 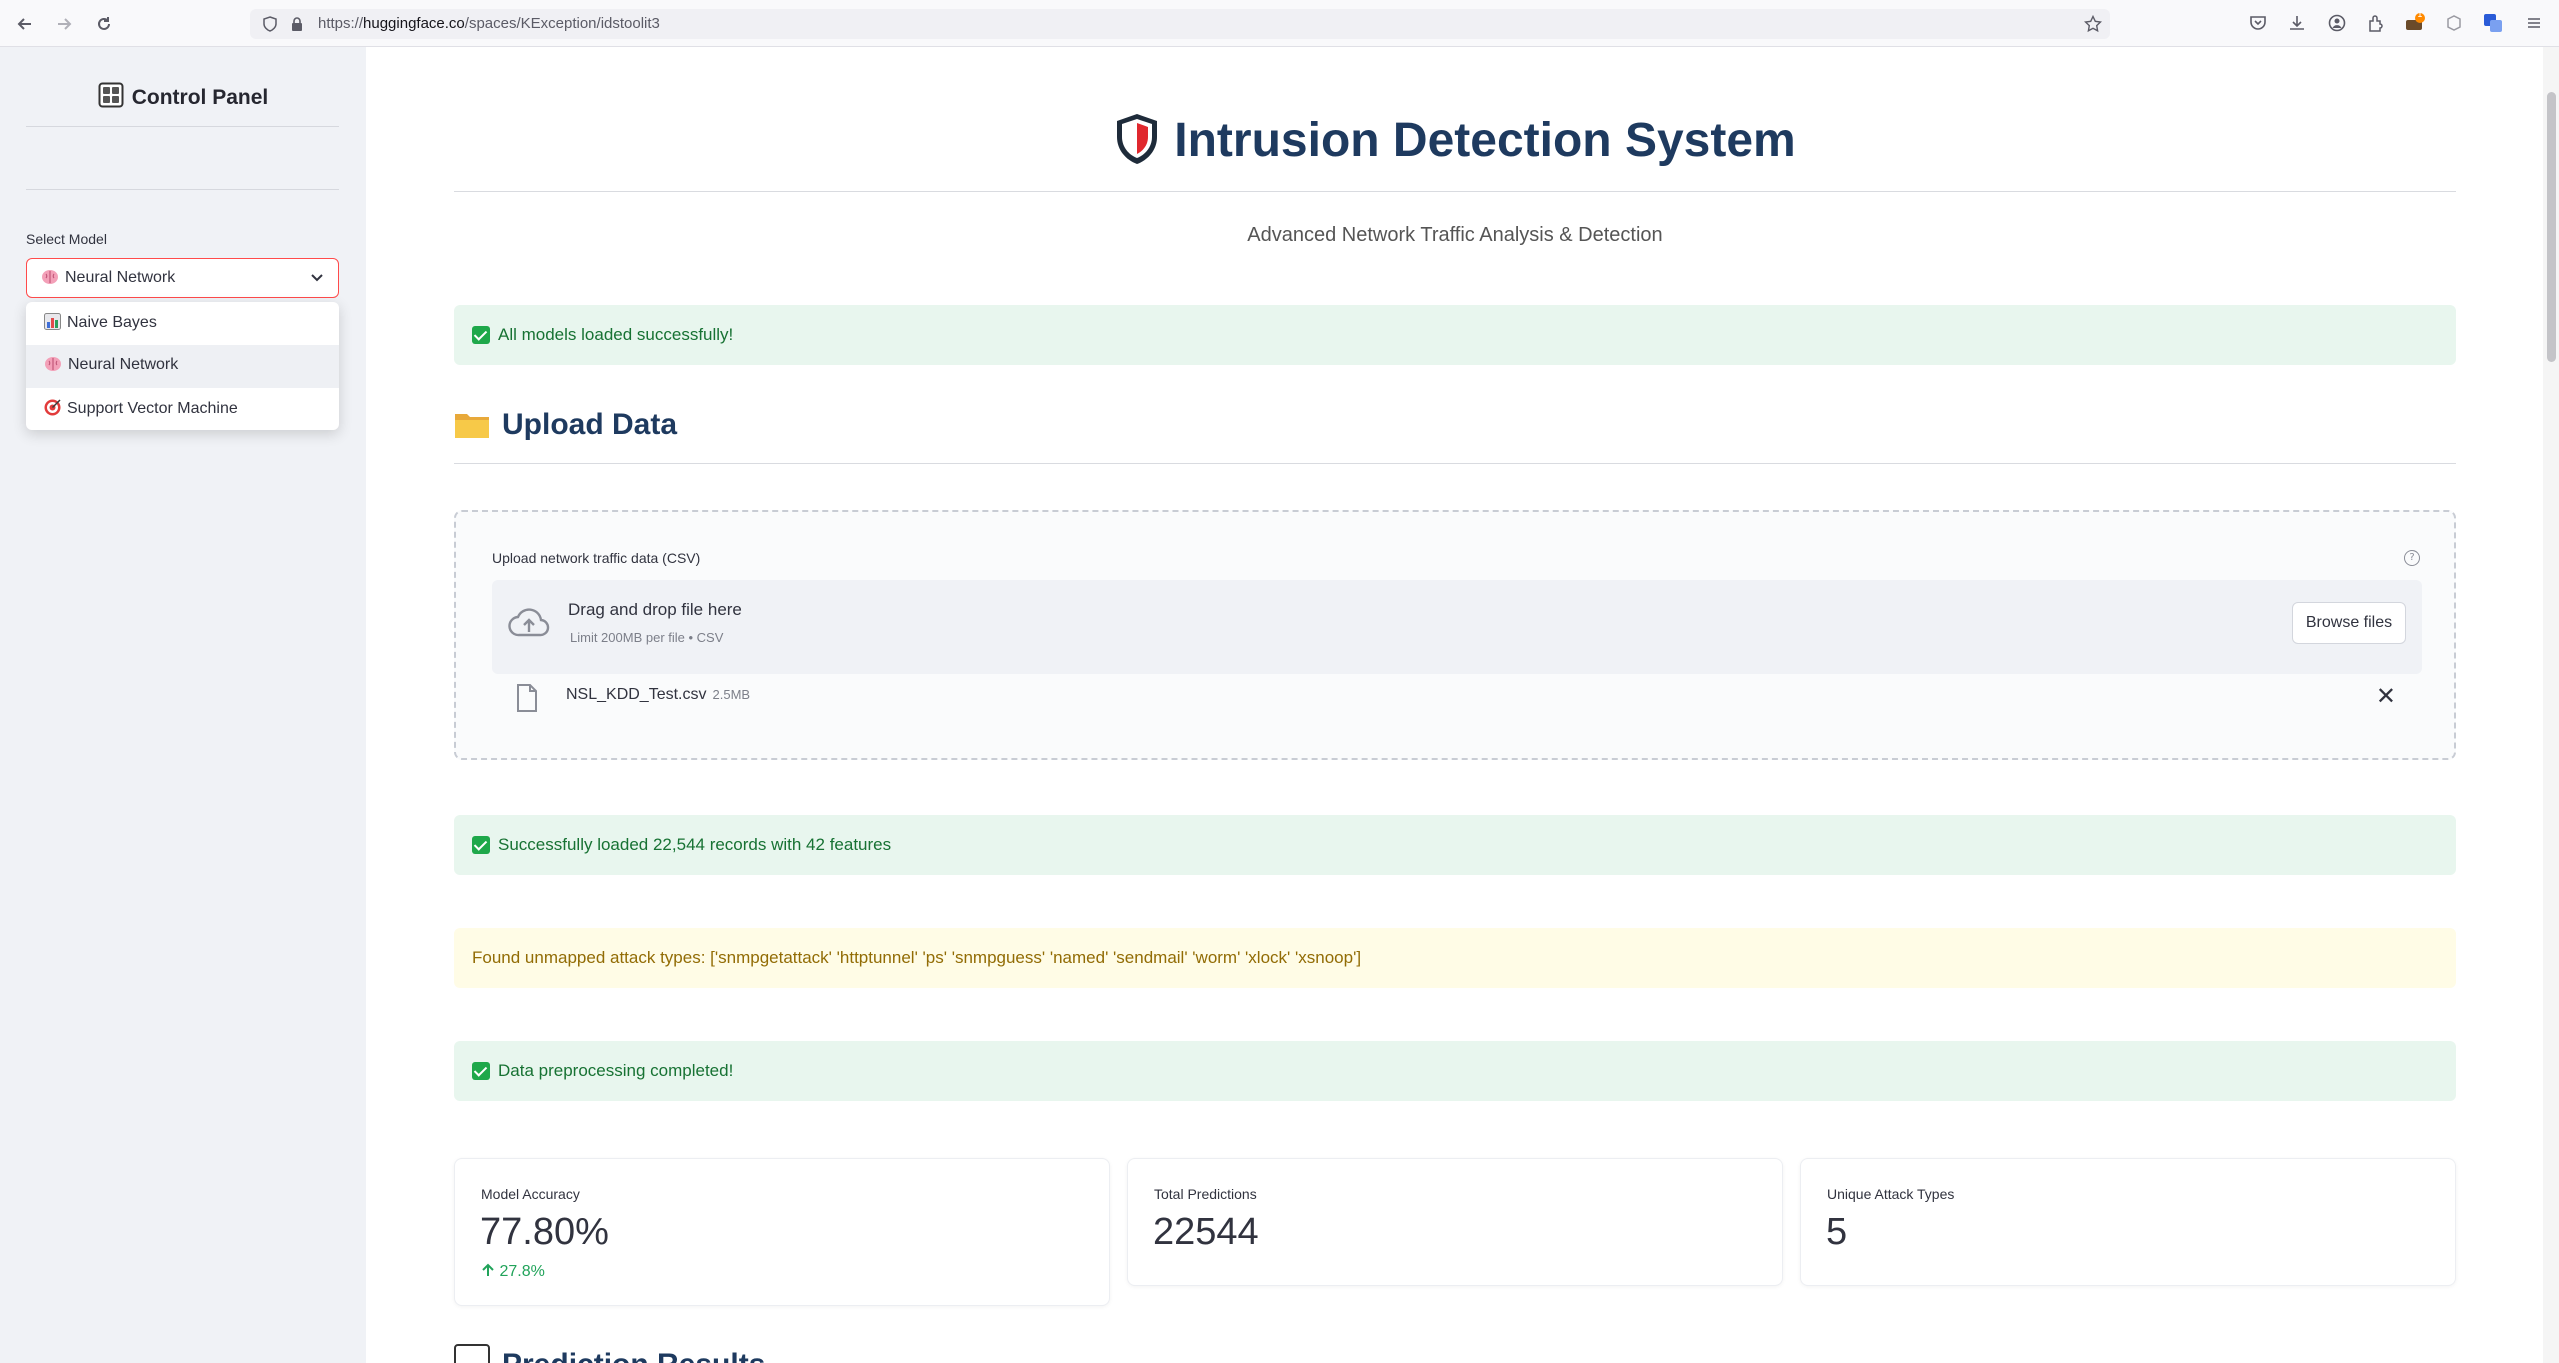 What do you see at coordinates (529, 622) in the screenshot?
I see `cloud-upload-icon` at bounding box center [529, 622].